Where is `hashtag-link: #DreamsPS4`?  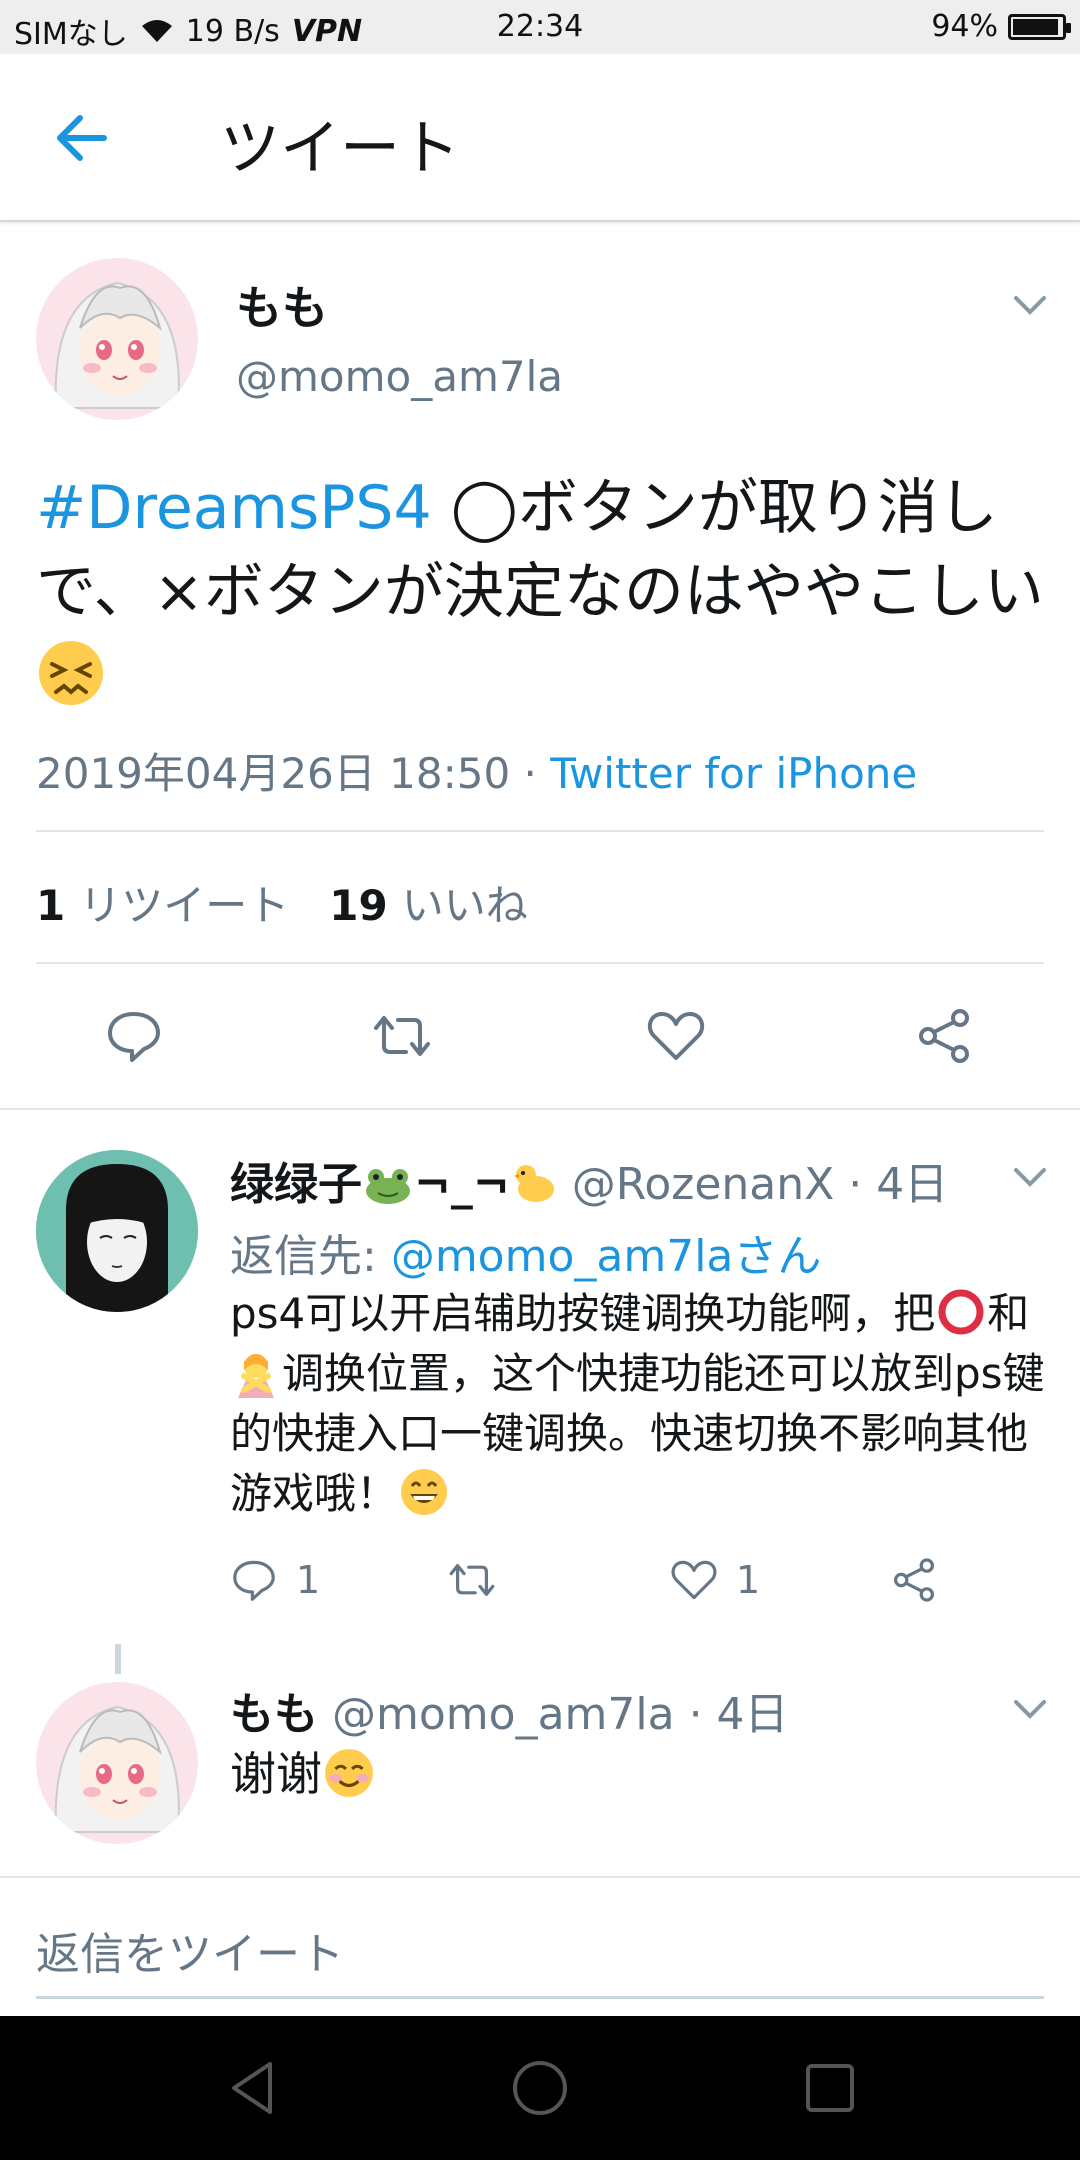 hashtag-link: #DreamsPS4 is located at coordinates (234, 508).